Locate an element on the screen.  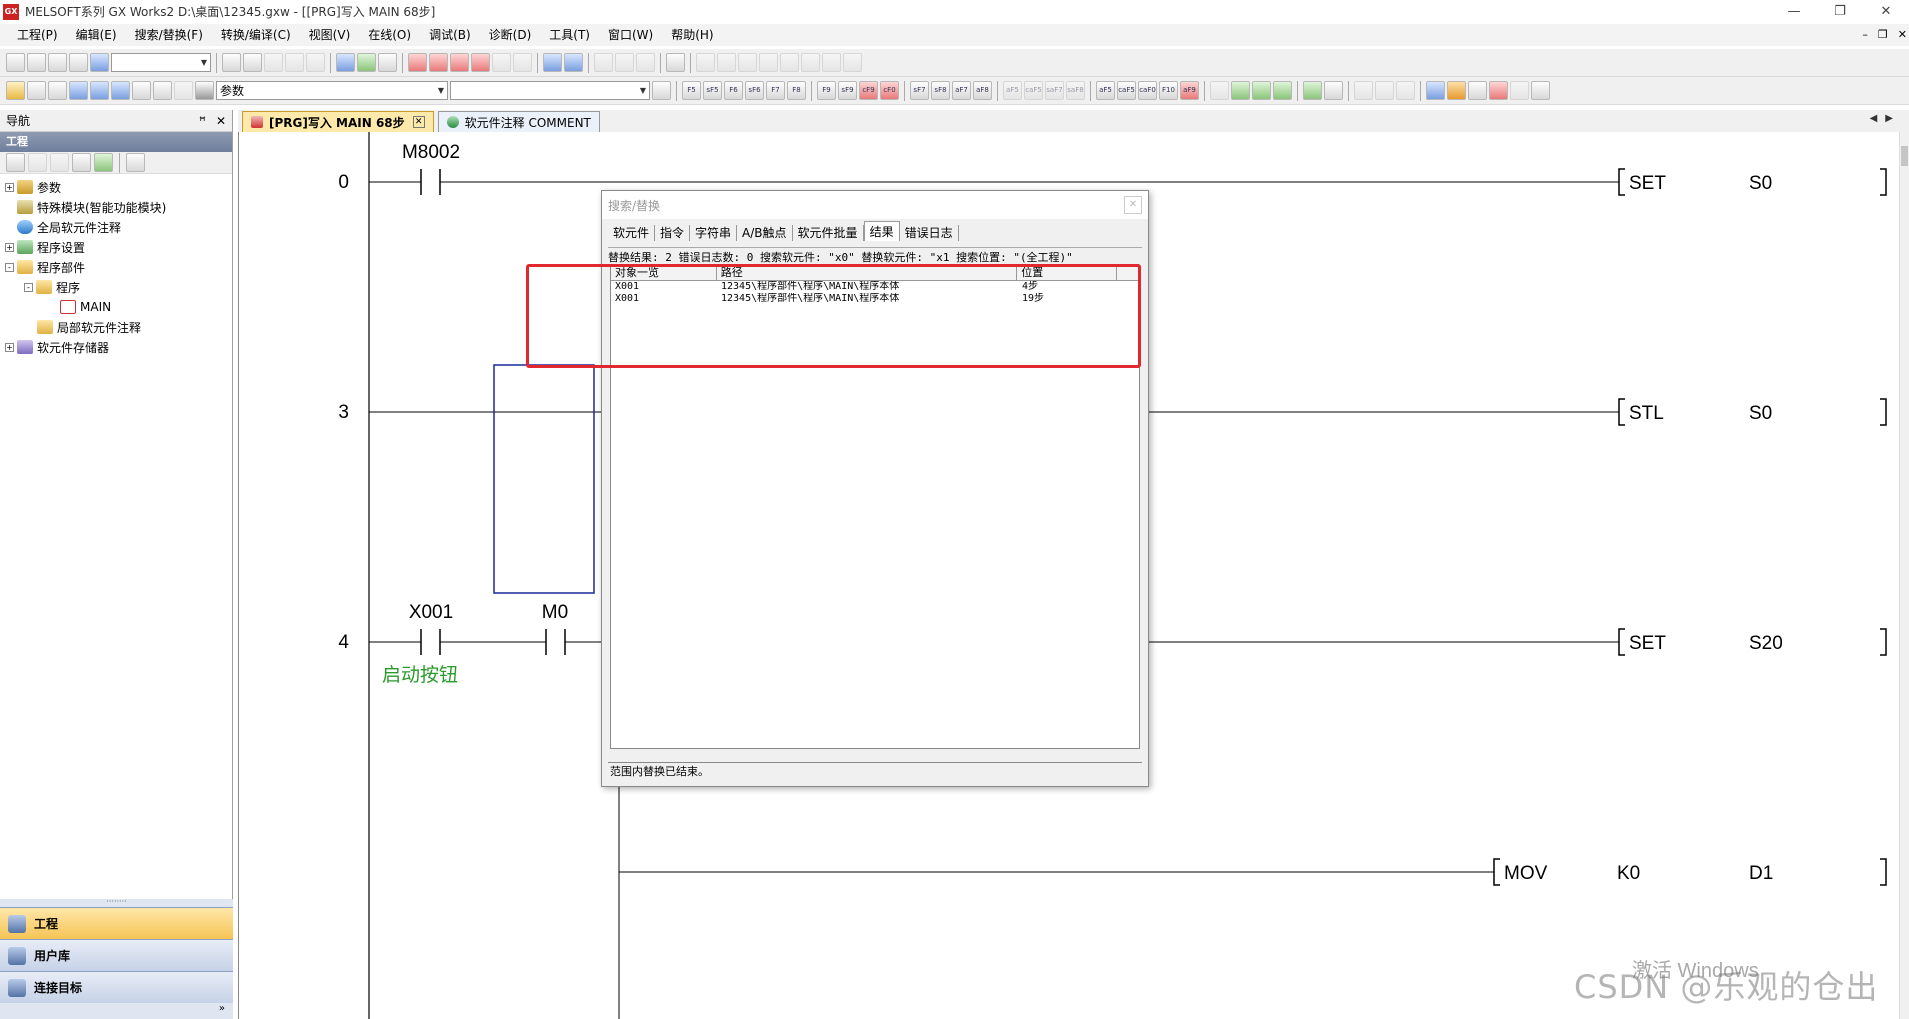
tree-item-program-setting: + 程序设置 is located at coordinates (116, 247).